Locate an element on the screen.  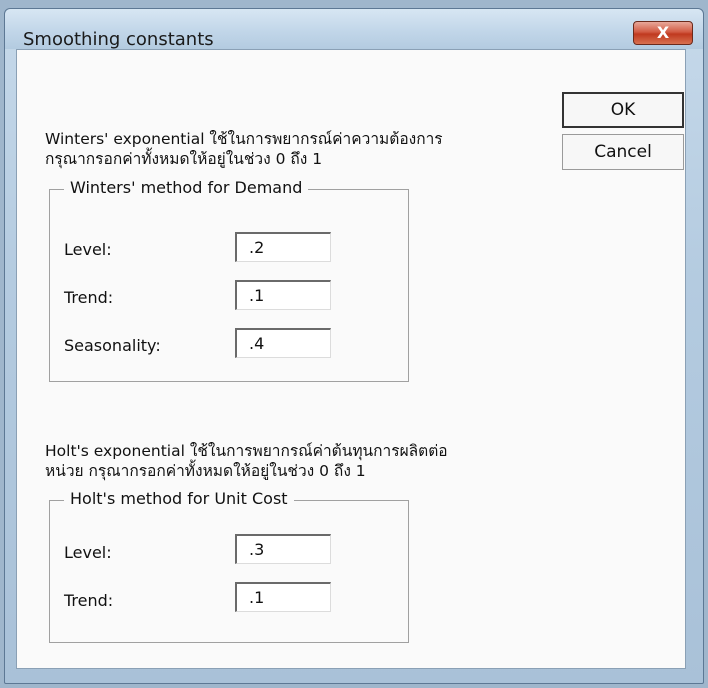
winters-description-line2: กรุณากรอกค่าทั้งหมดให้อยู่ในช่วง 0 ถึง 1 is located at coordinates (184, 159).